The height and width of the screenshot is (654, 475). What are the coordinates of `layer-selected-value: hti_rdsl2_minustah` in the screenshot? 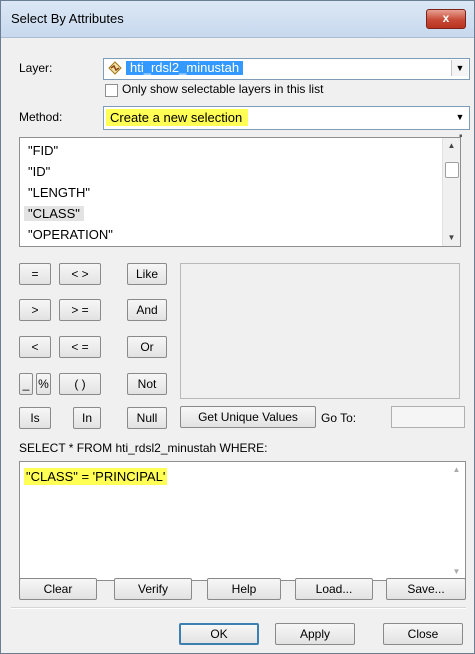 It's located at (185, 68).